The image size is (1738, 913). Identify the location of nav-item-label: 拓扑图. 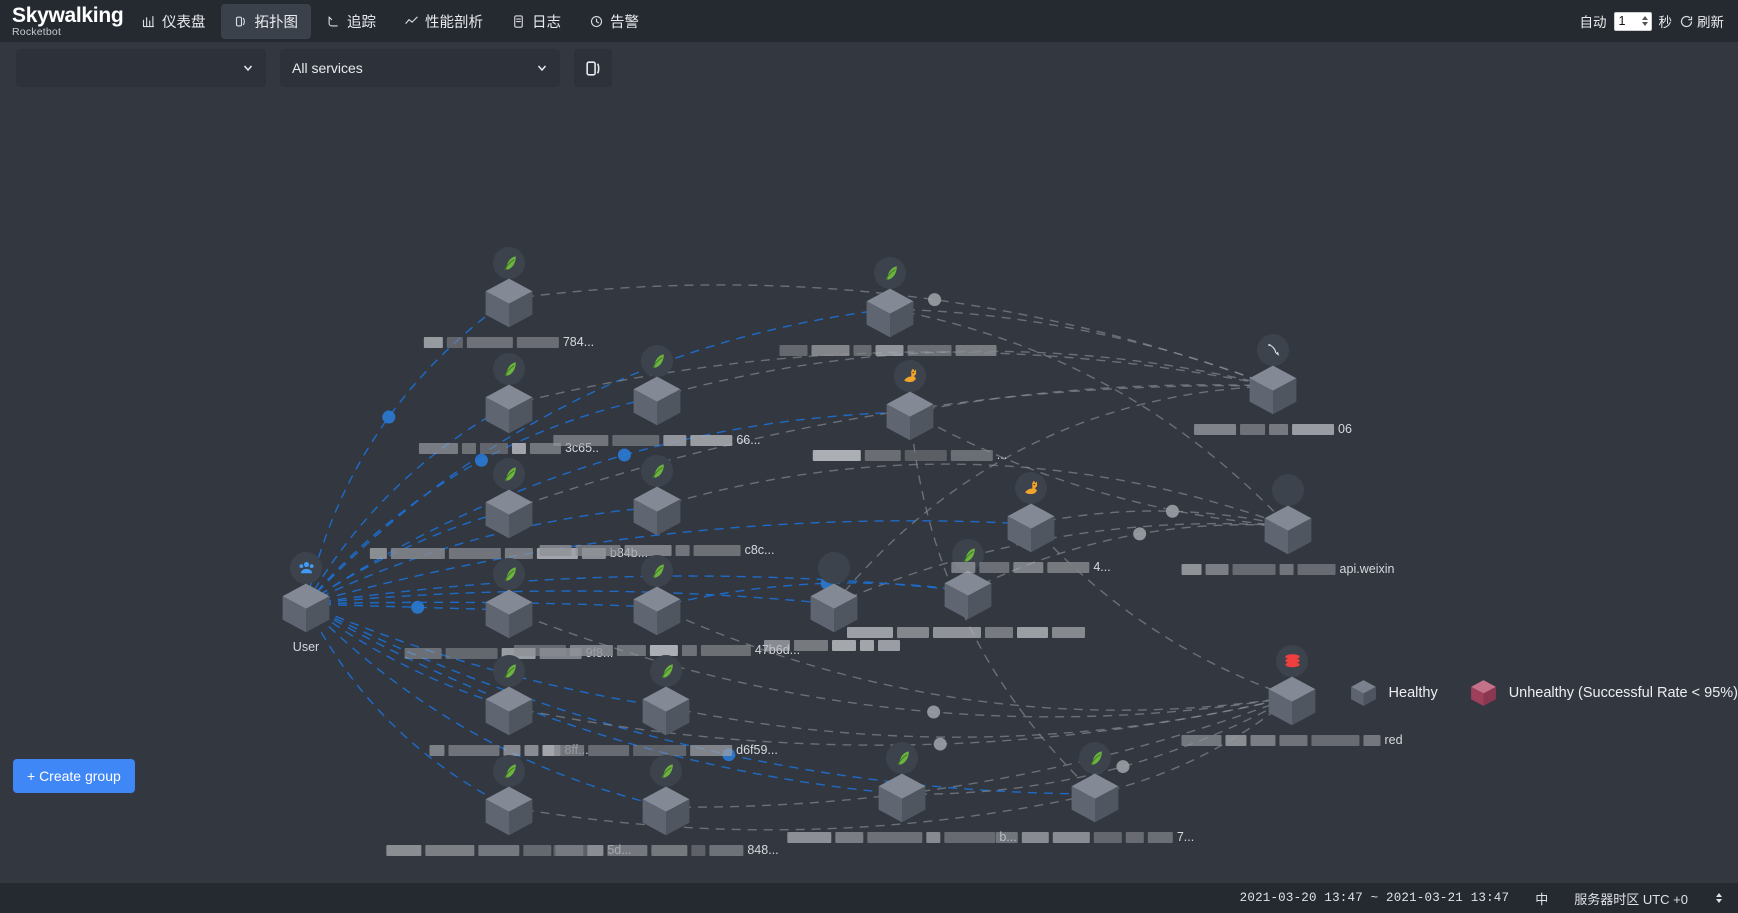
(276, 22).